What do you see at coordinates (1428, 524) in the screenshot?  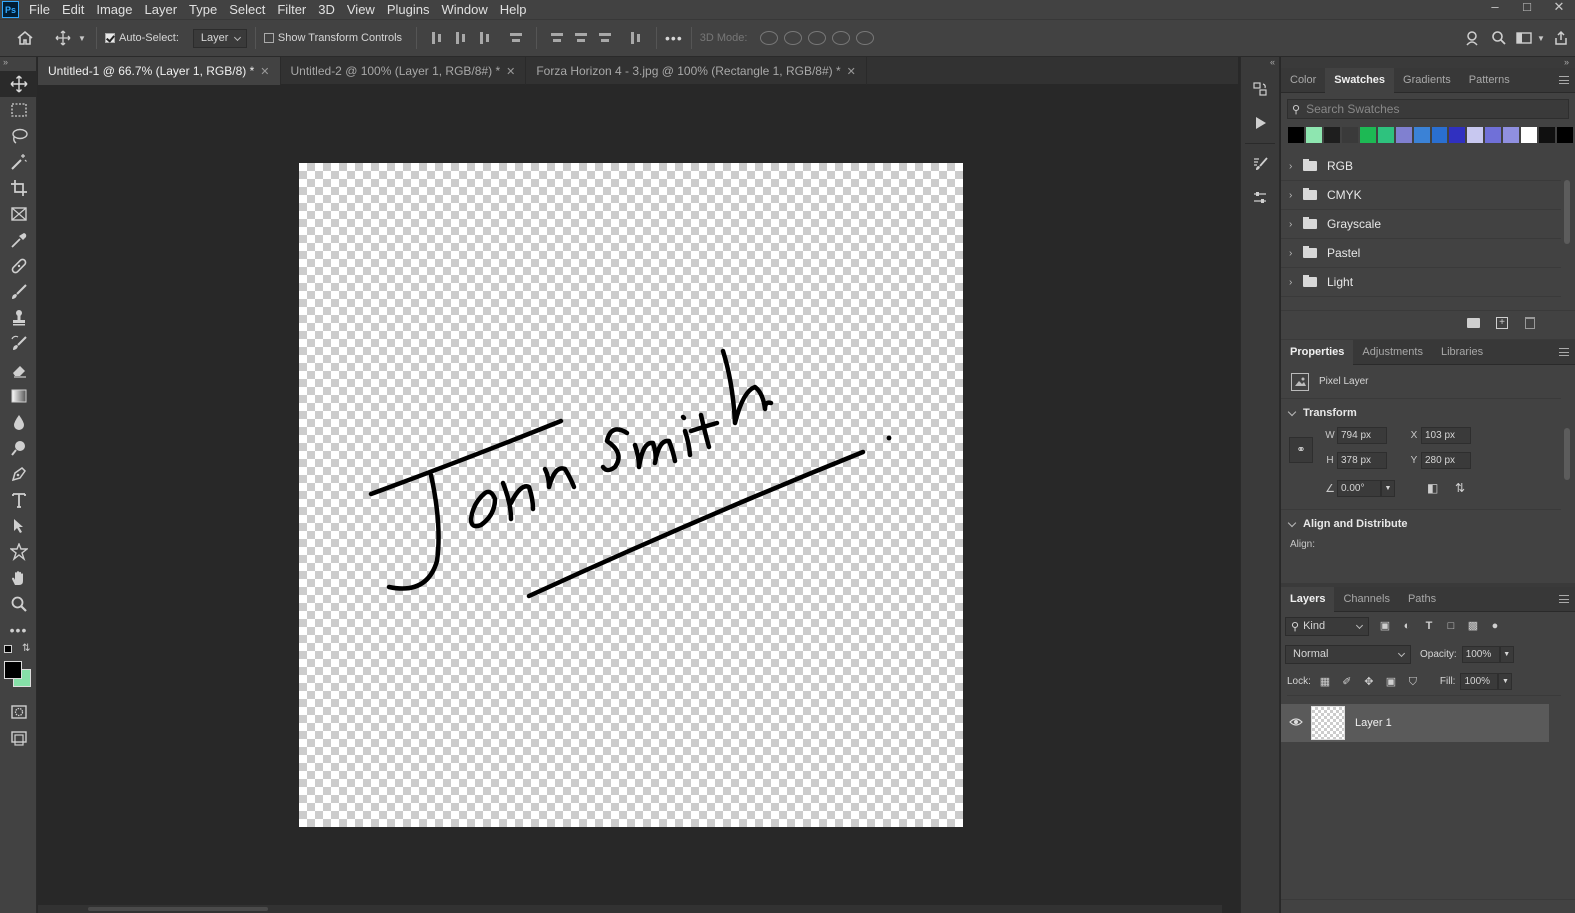 I see `align-distribute-section-header: Align and Distribute` at bounding box center [1428, 524].